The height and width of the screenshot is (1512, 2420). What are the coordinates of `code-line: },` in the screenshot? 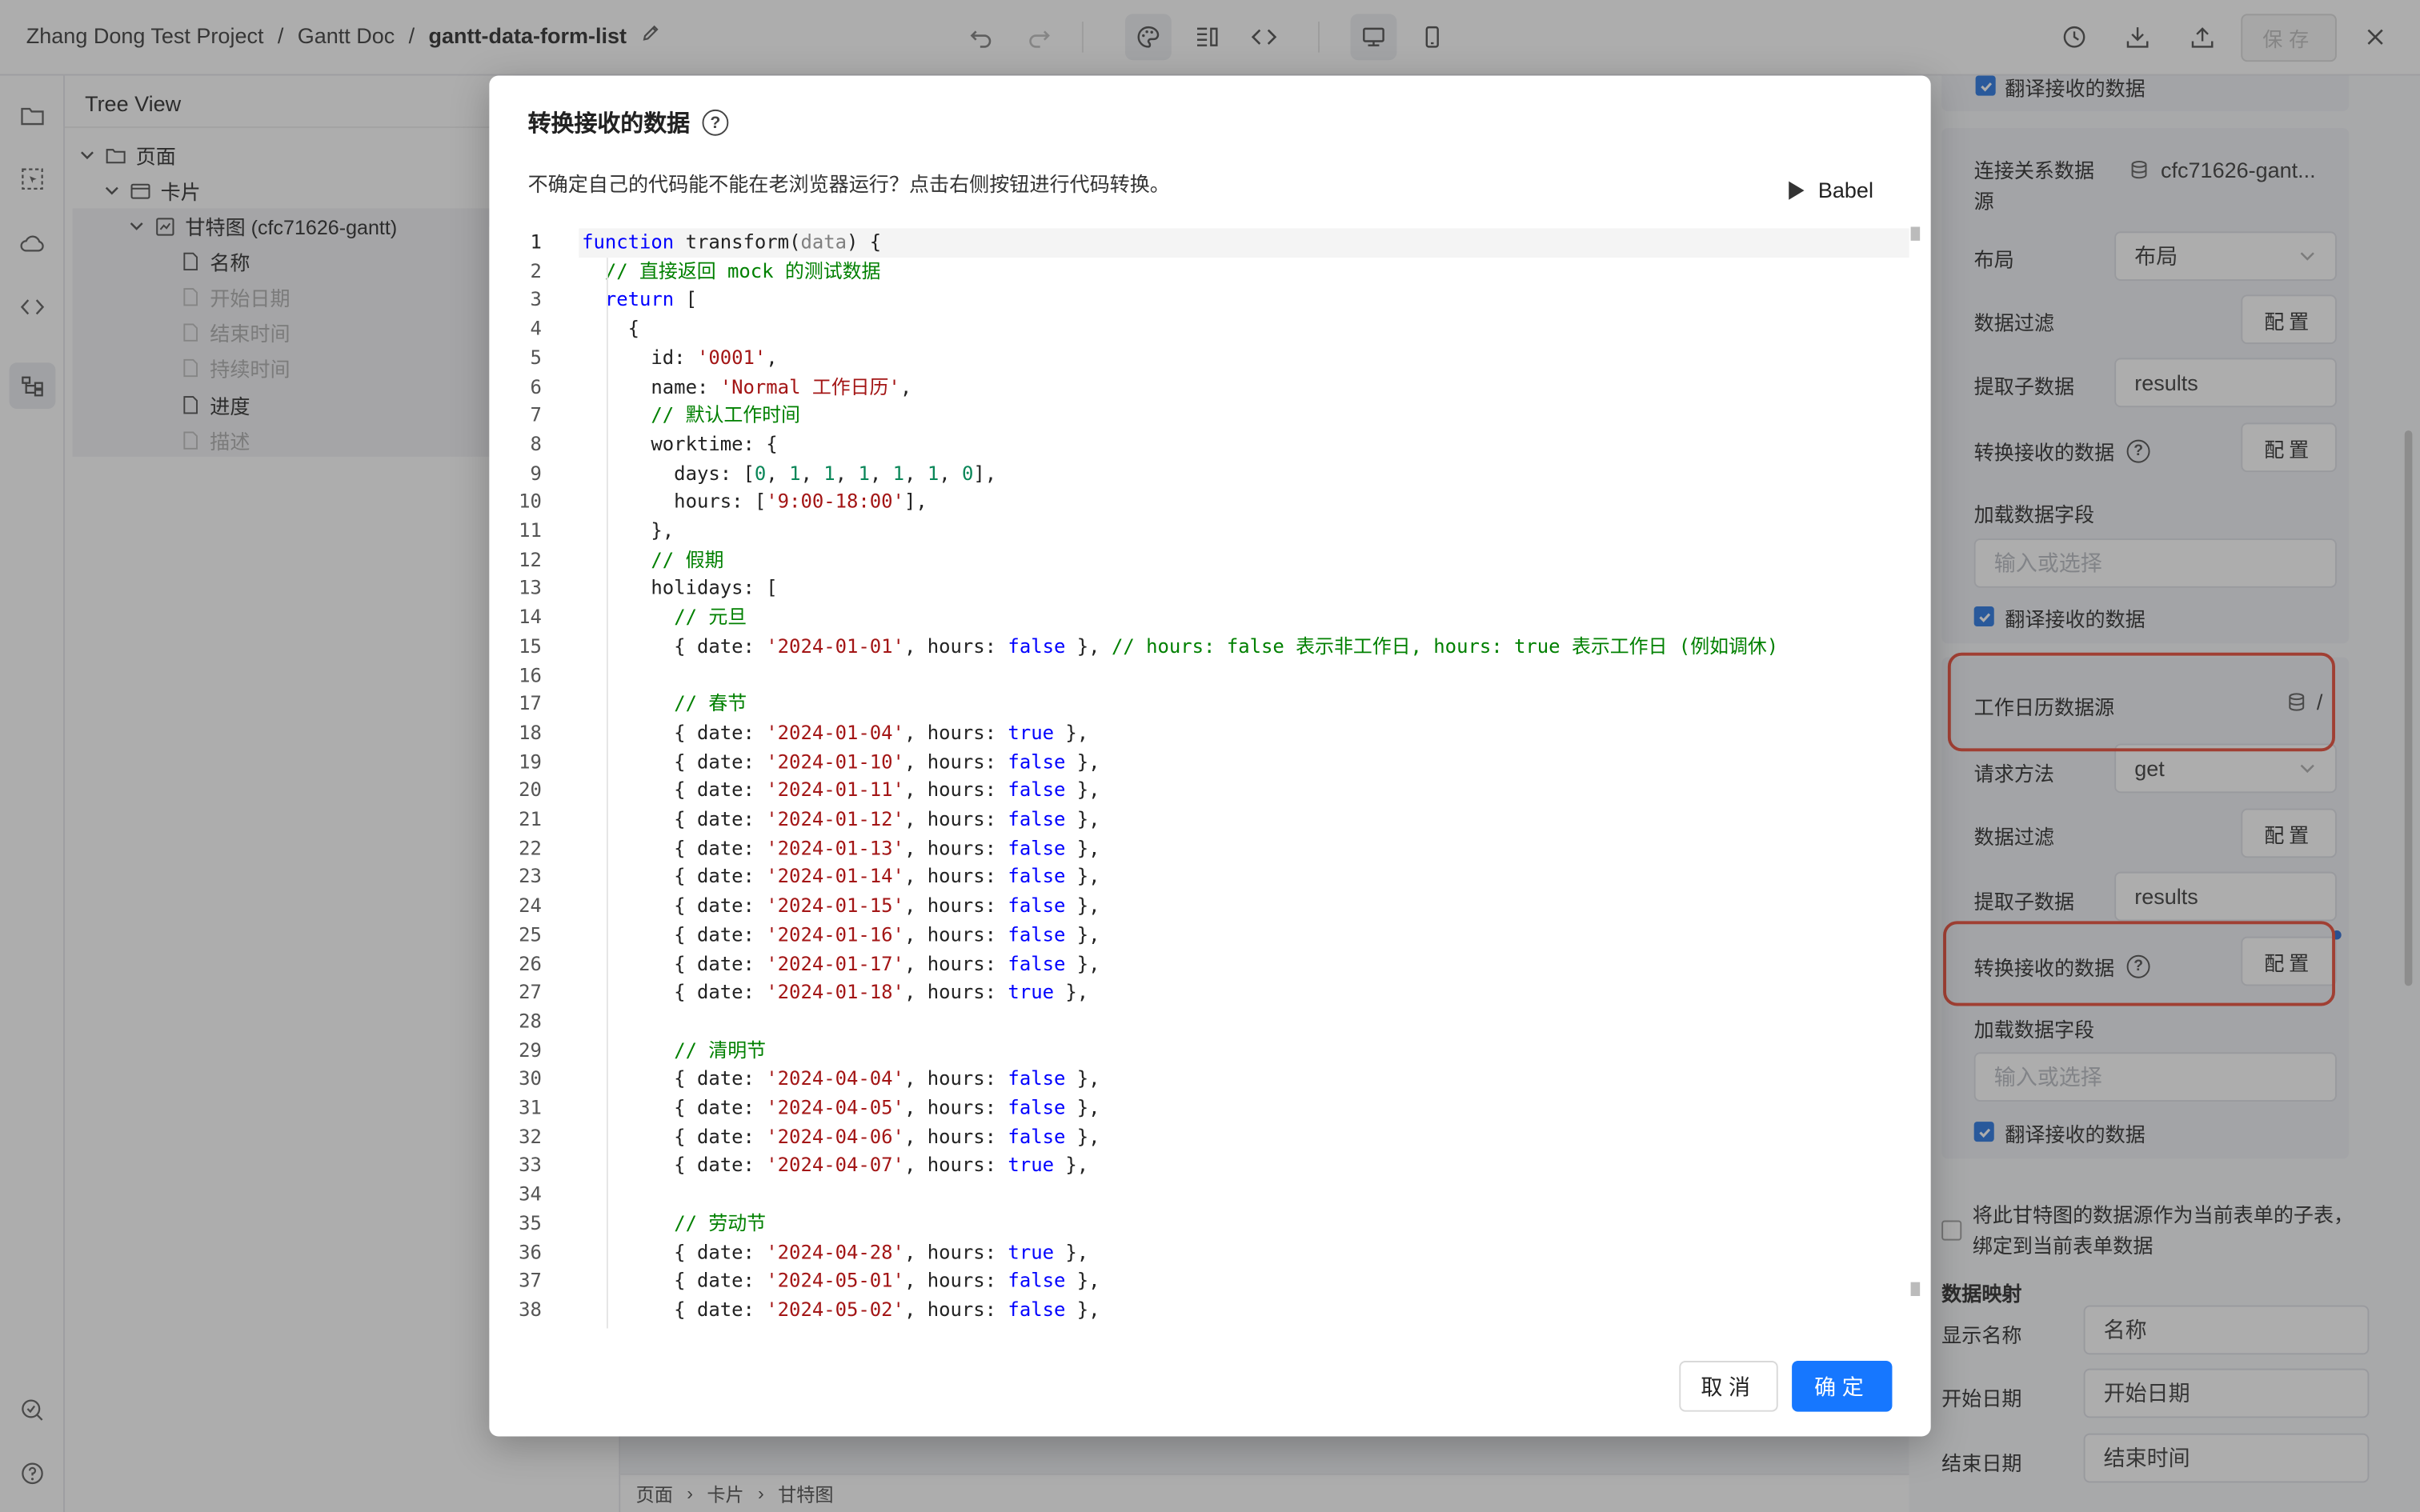 It's located at (628, 530).